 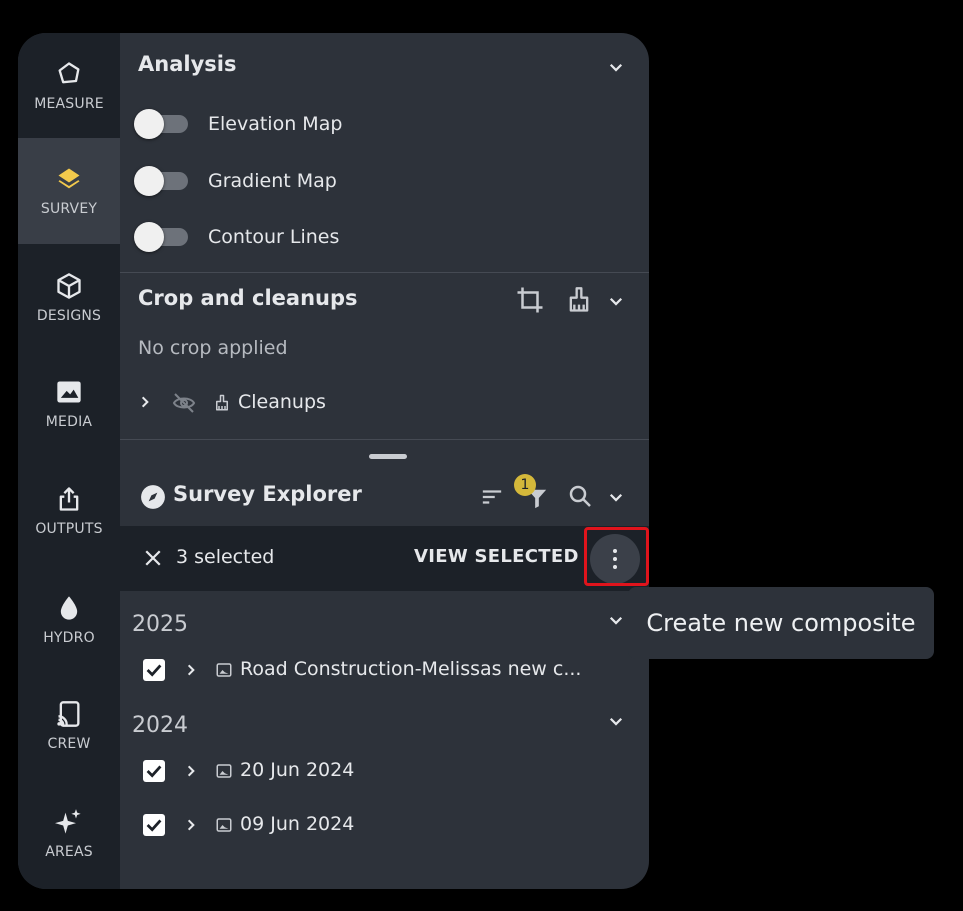 I want to click on image-icon, so click(x=69, y=392).